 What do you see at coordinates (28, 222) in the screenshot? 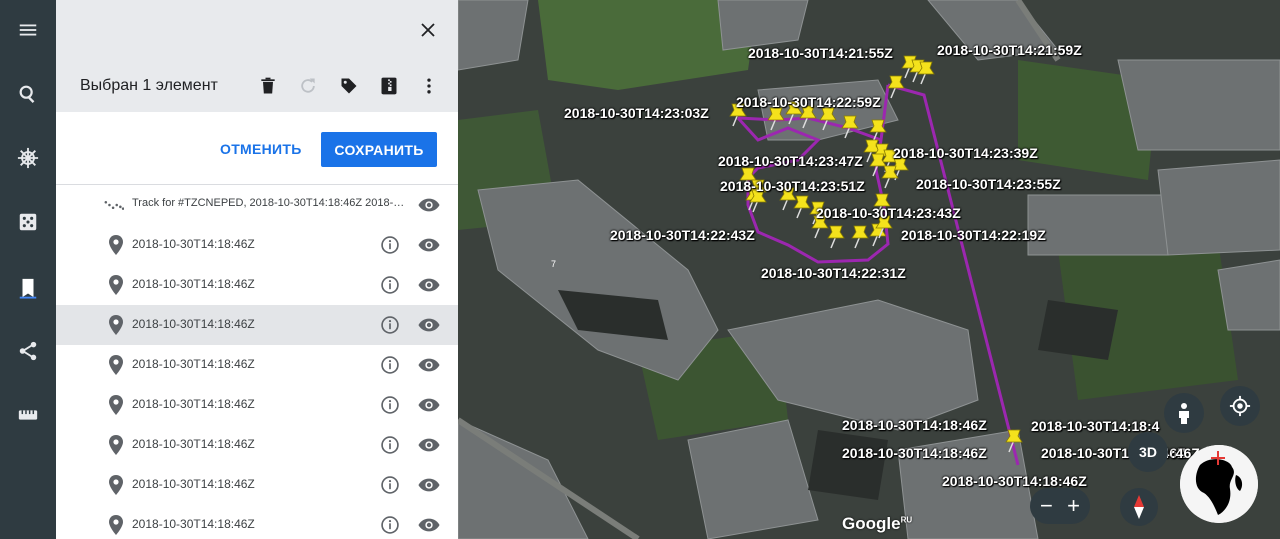
I see `feeling-lucky-icon` at bounding box center [28, 222].